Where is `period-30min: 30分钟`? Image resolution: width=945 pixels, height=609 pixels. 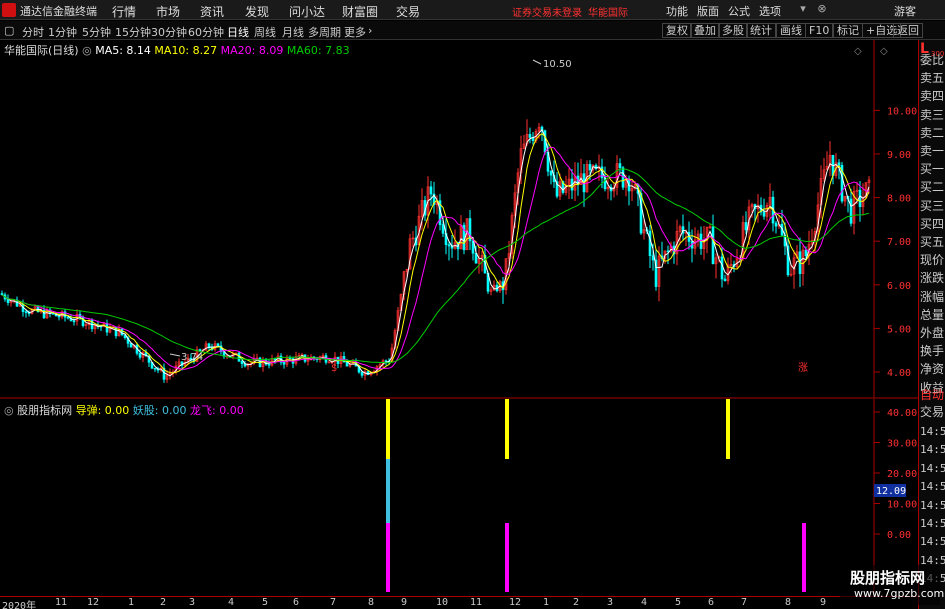 period-30min: 30分钟 is located at coordinates (169, 32).